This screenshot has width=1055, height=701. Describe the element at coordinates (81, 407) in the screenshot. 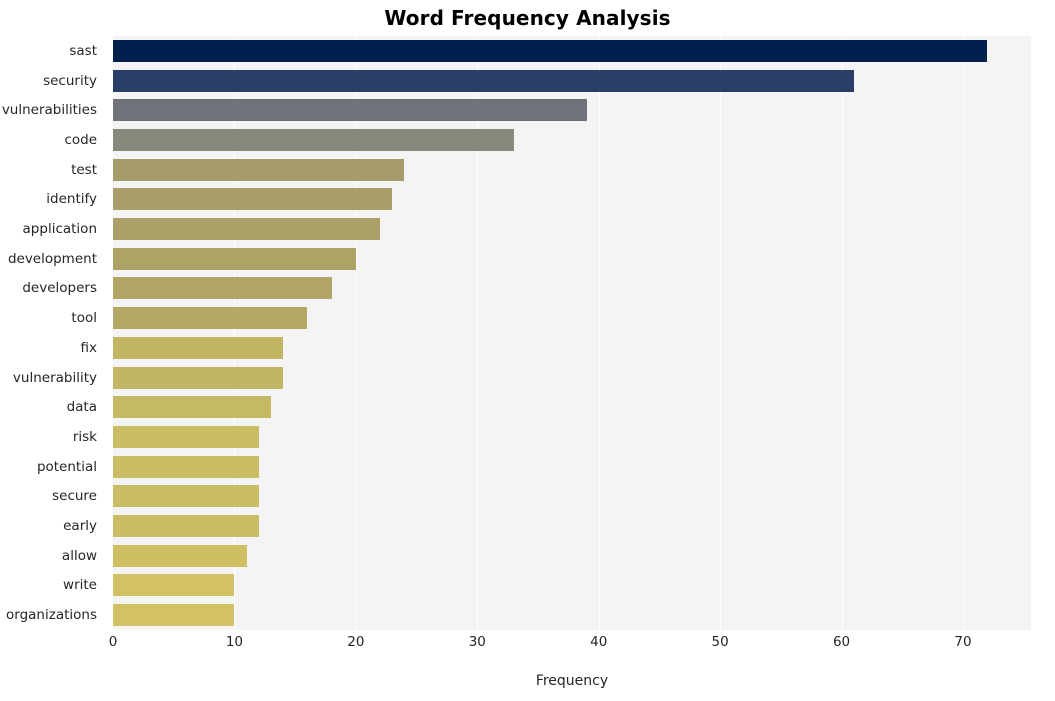

I see `y-axis-tick-label: data` at that location.